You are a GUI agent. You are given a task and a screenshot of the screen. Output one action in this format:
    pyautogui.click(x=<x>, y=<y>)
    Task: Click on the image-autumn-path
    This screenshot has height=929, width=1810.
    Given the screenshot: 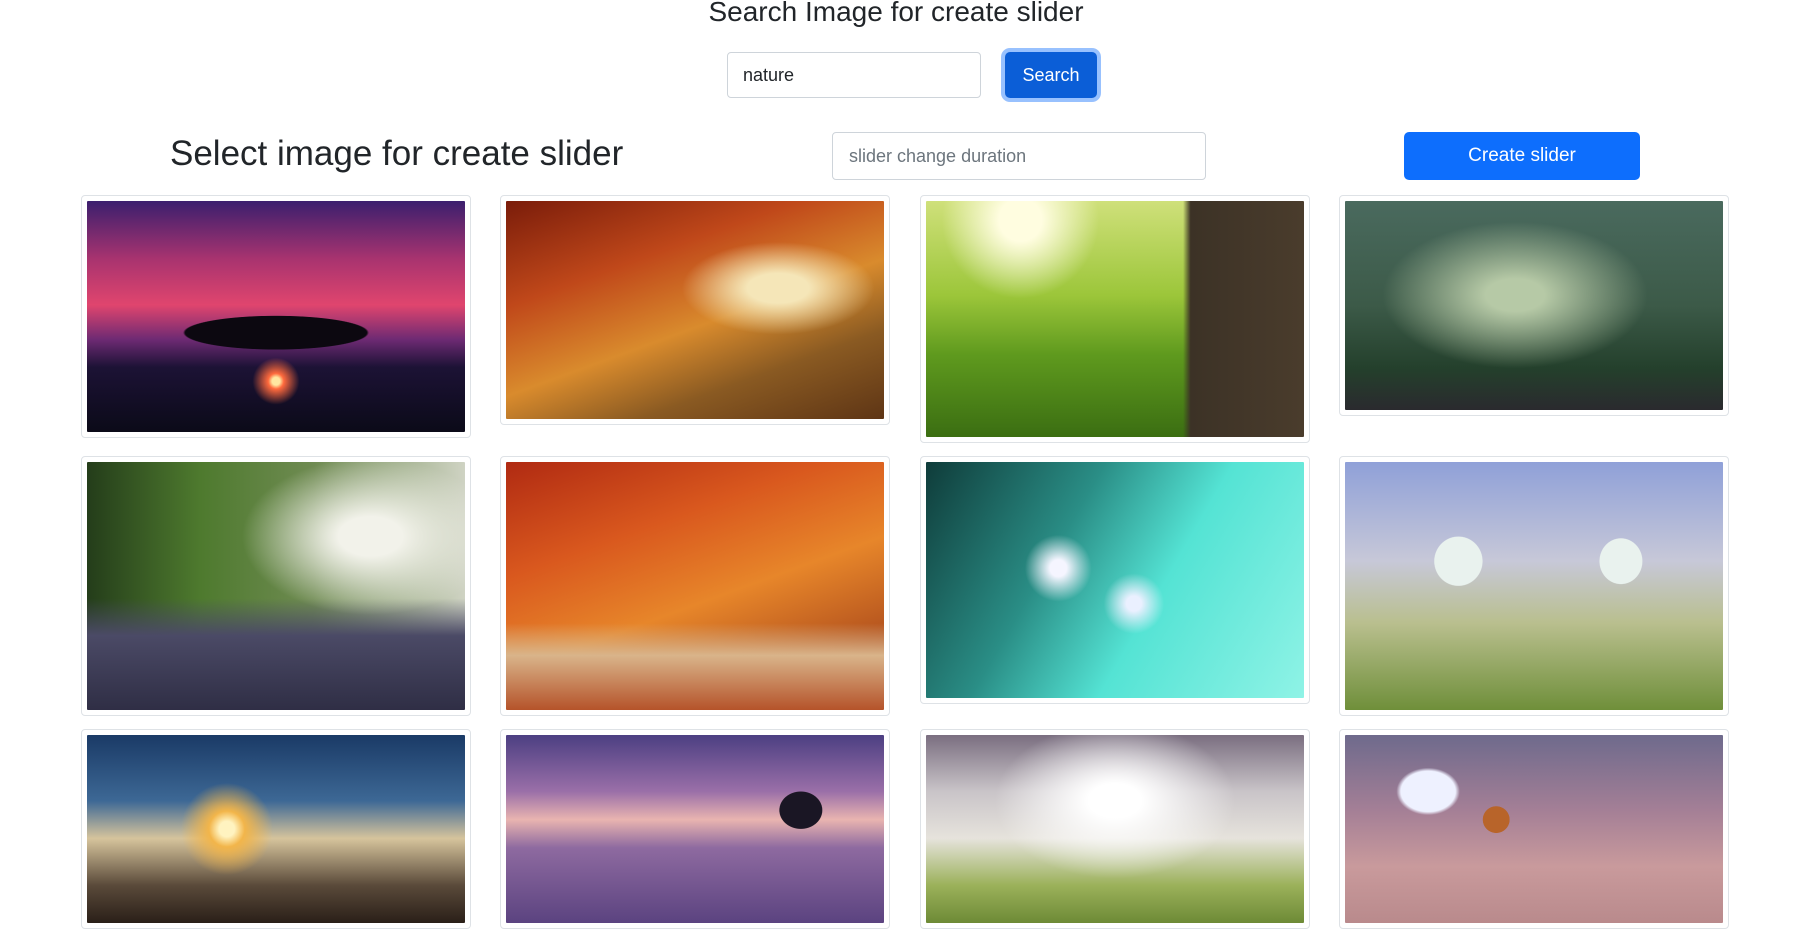 What is the action you would take?
    pyautogui.click(x=695, y=310)
    